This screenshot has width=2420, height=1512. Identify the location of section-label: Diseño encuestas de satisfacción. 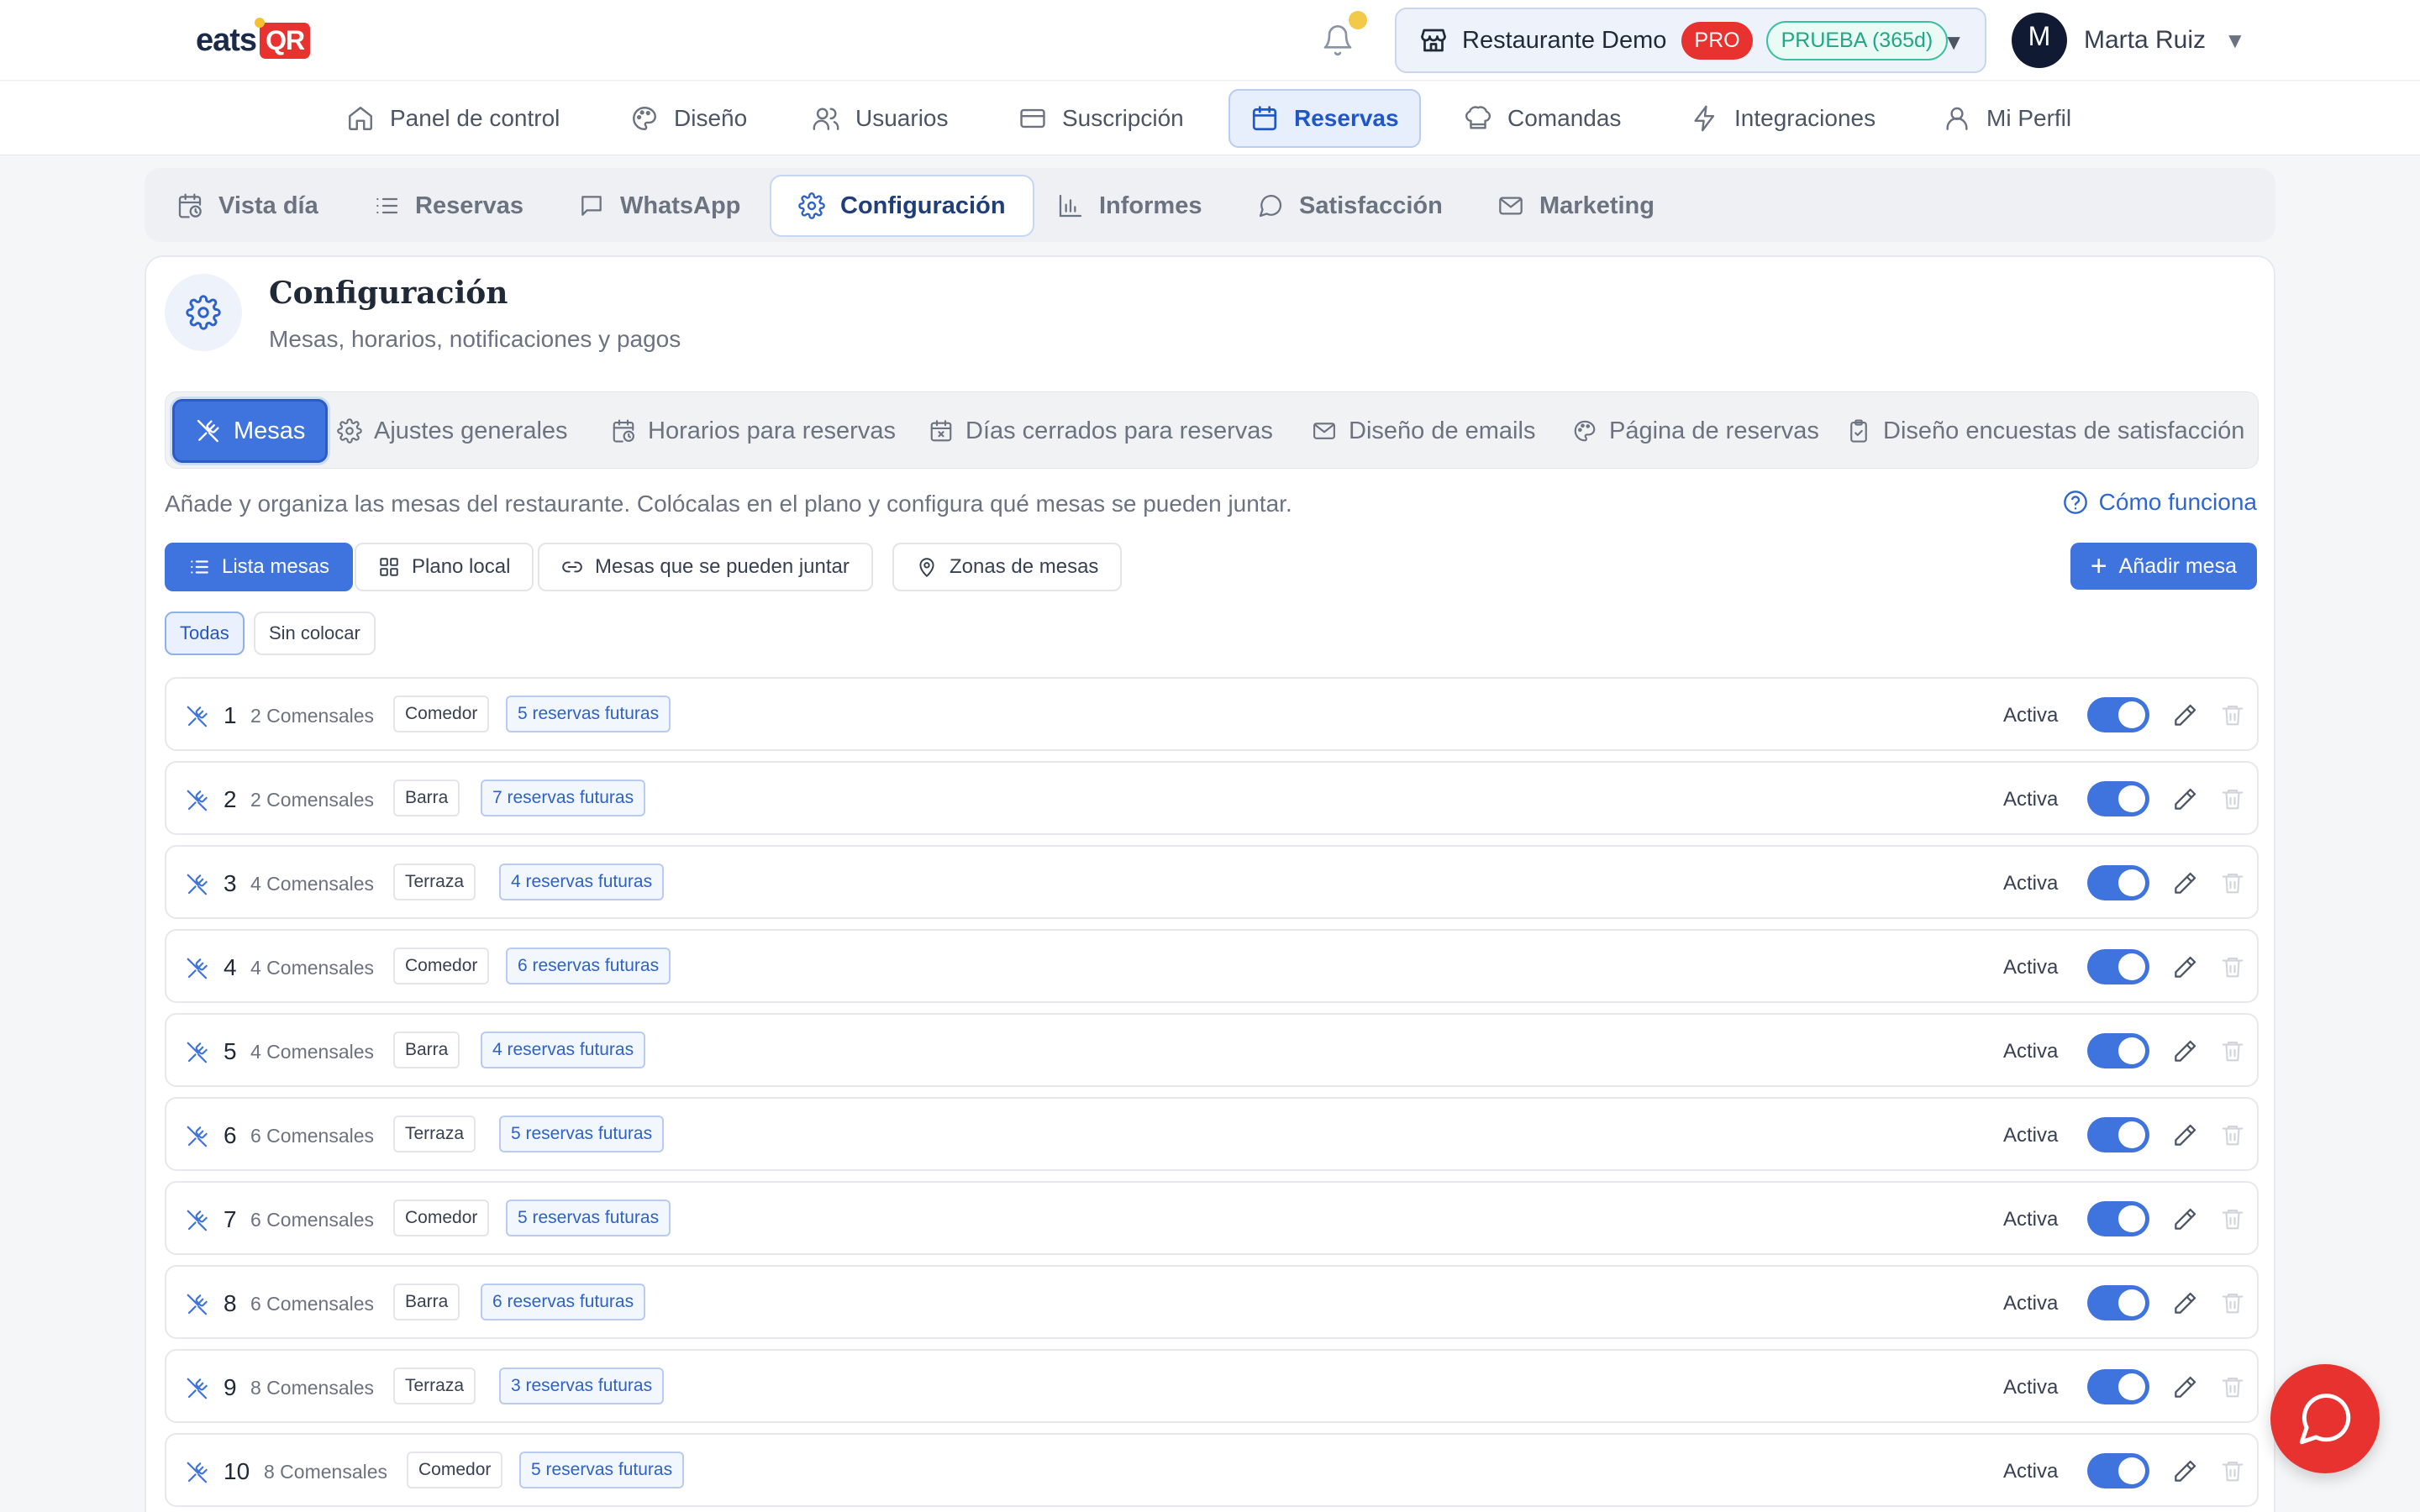
(2064, 430).